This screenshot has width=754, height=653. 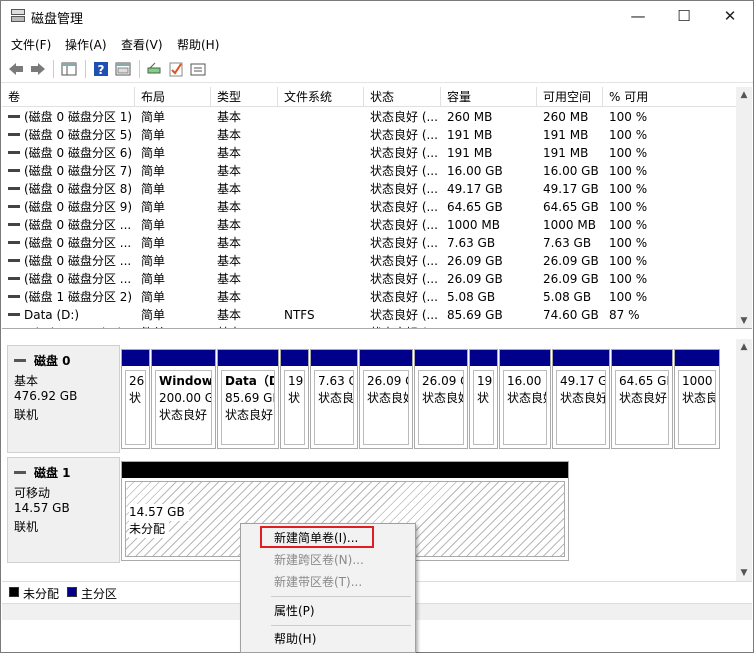 I want to click on cell-text: 74.60 GB, so click(x=571, y=315).